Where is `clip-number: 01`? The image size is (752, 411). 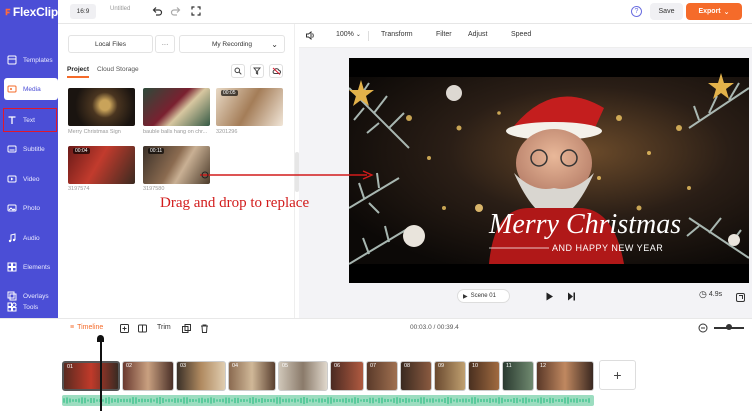 clip-number: 01 is located at coordinates (70, 367).